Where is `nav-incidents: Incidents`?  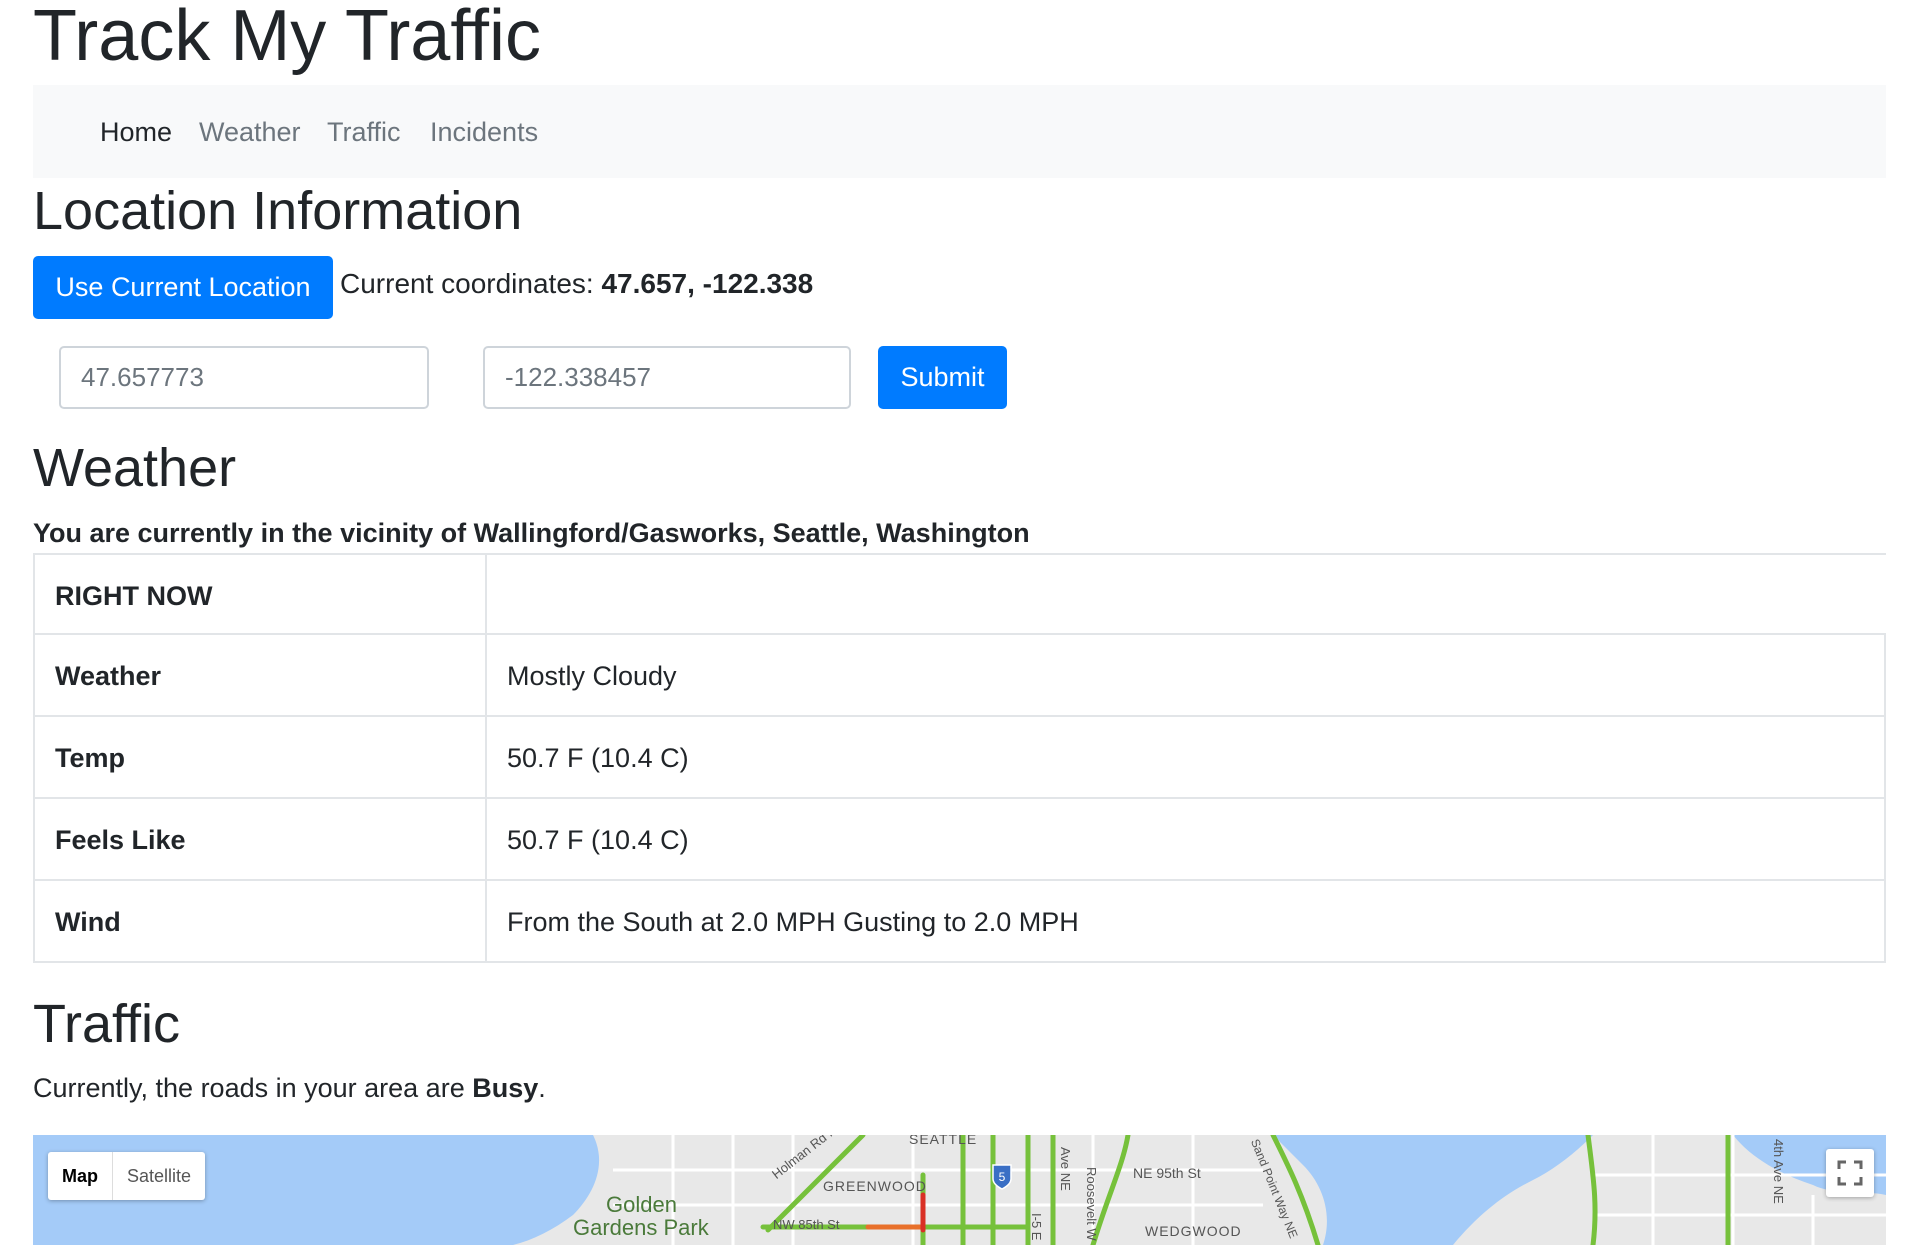 nav-incidents: Incidents is located at coordinates (484, 132).